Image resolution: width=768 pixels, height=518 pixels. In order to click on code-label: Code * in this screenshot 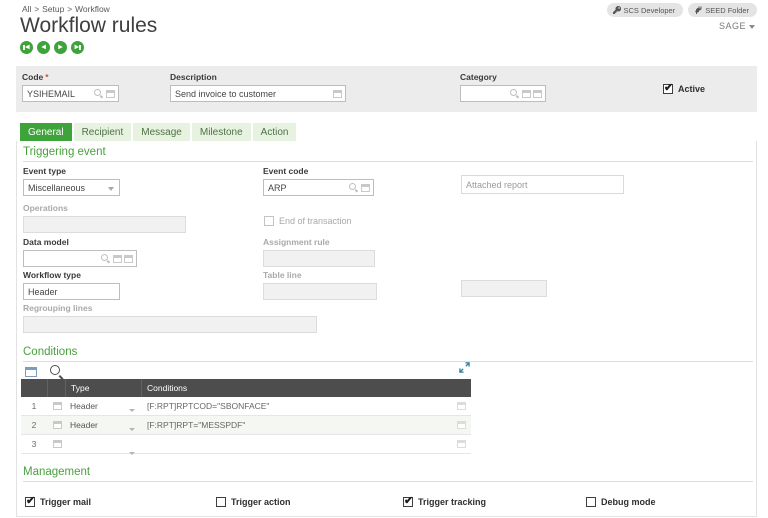, I will do `click(35, 77)`.